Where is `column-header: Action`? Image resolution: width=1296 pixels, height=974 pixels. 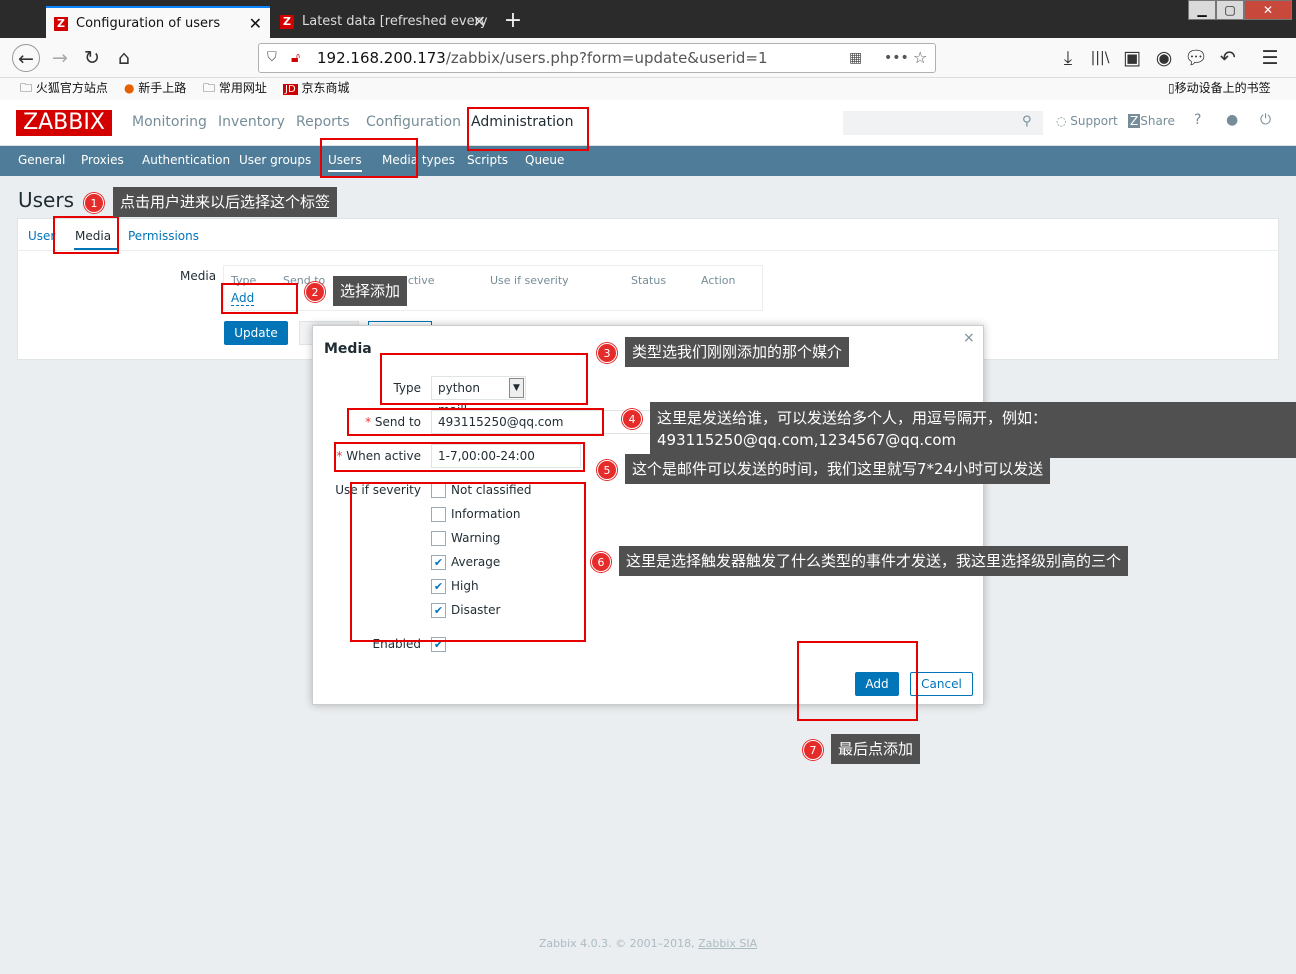
column-header: Action is located at coordinates (718, 280).